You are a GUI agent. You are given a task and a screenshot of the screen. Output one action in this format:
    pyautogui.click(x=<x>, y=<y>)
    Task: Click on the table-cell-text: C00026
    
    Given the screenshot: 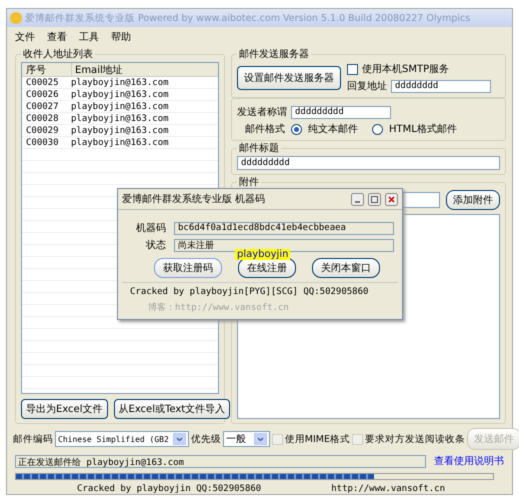 What is the action you would take?
    pyautogui.click(x=42, y=95)
    